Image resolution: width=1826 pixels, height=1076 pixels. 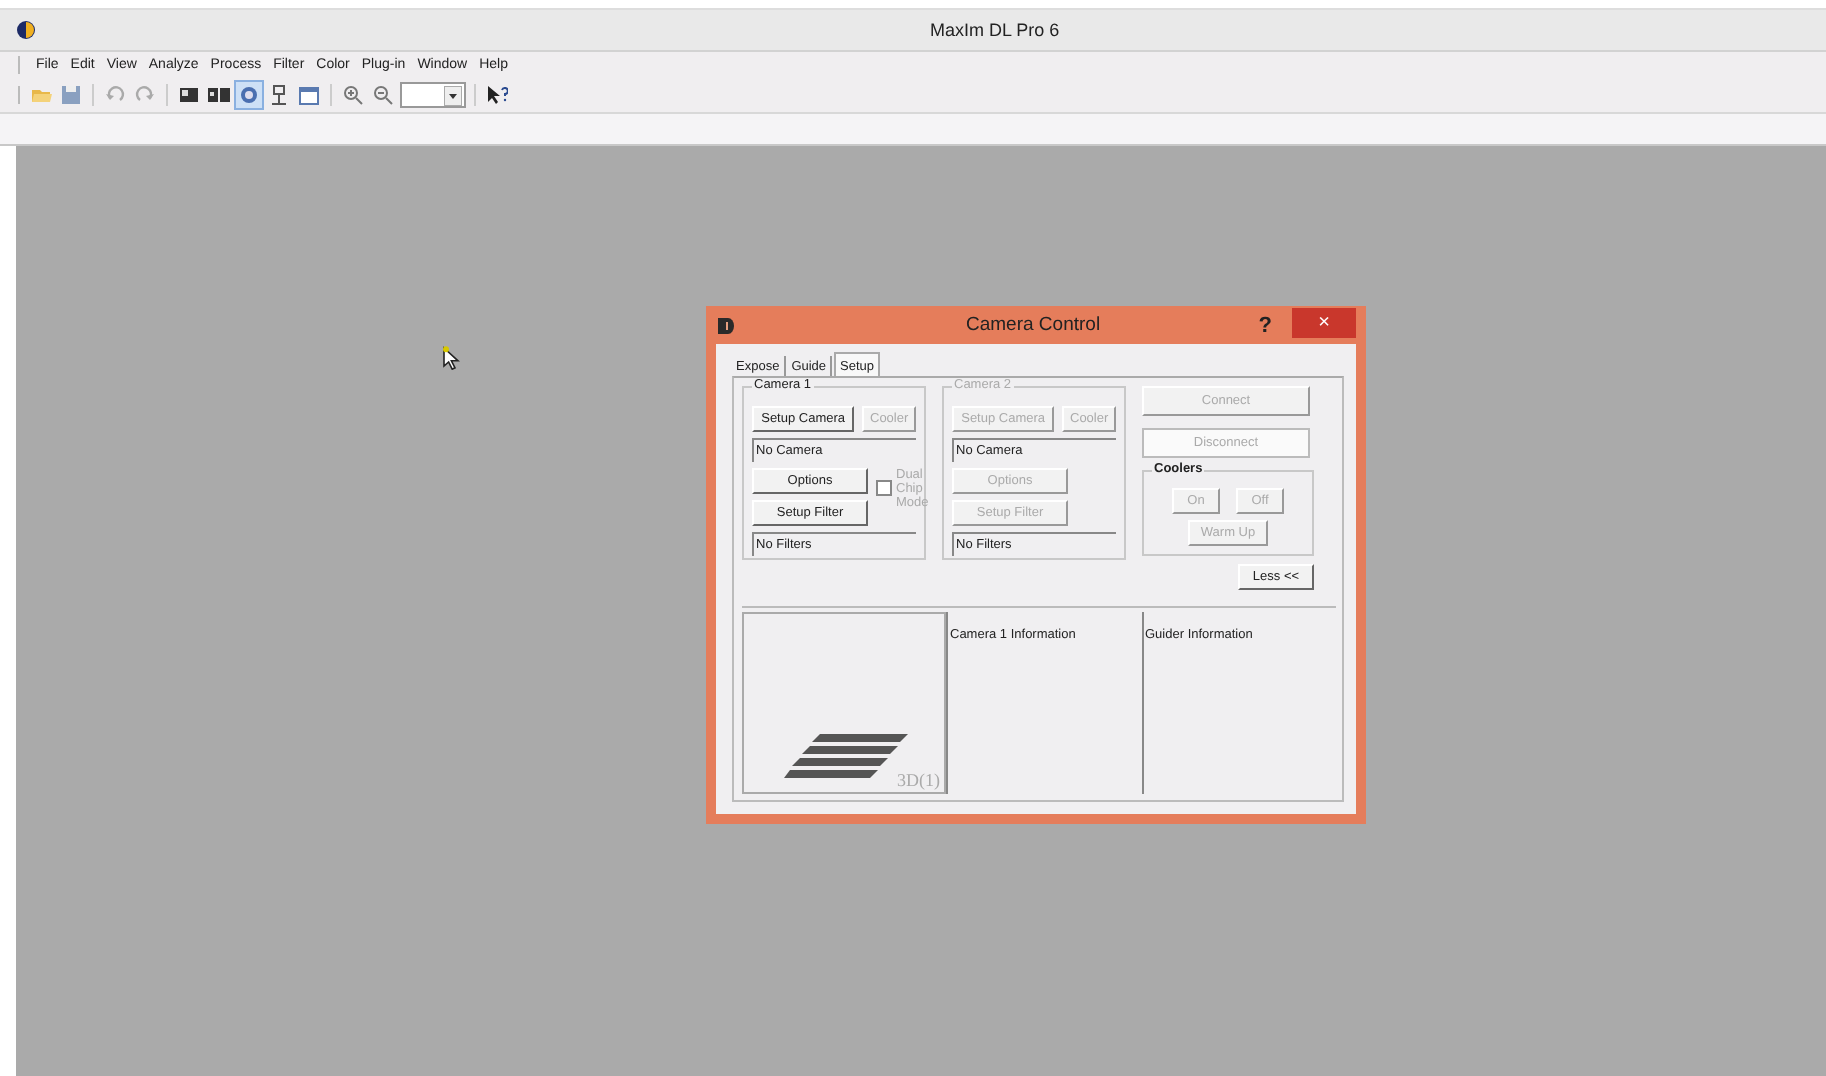 I want to click on dropdown-arrow-icon, so click(x=453, y=95).